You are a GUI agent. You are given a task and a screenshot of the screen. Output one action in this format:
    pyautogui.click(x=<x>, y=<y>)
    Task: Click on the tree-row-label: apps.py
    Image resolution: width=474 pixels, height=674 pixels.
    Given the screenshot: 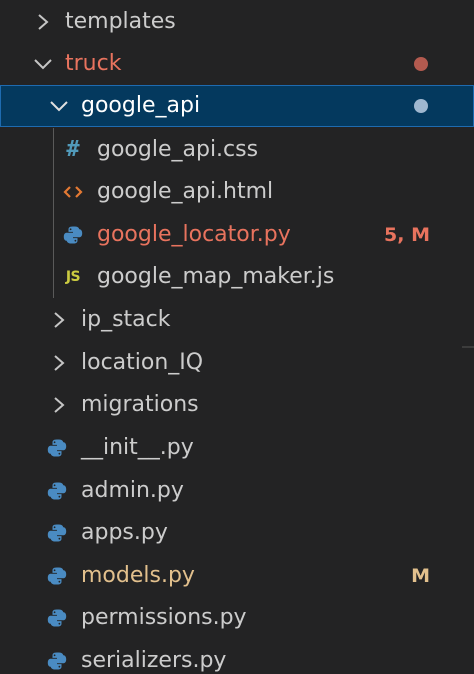 What is the action you would take?
    pyautogui.click(x=124, y=532)
    